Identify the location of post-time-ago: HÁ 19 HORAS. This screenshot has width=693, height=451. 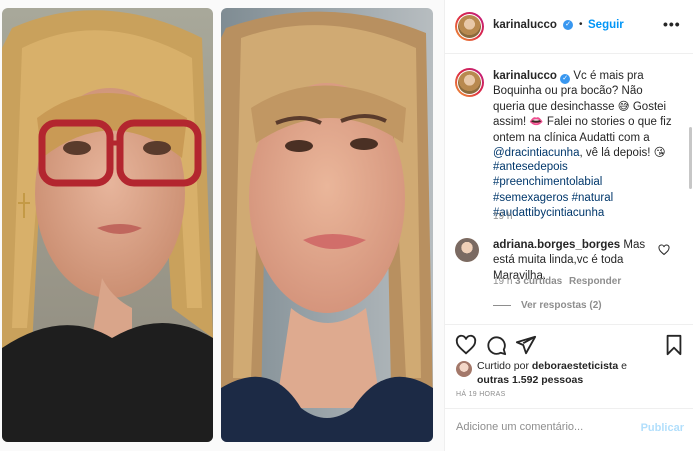
(481, 394).